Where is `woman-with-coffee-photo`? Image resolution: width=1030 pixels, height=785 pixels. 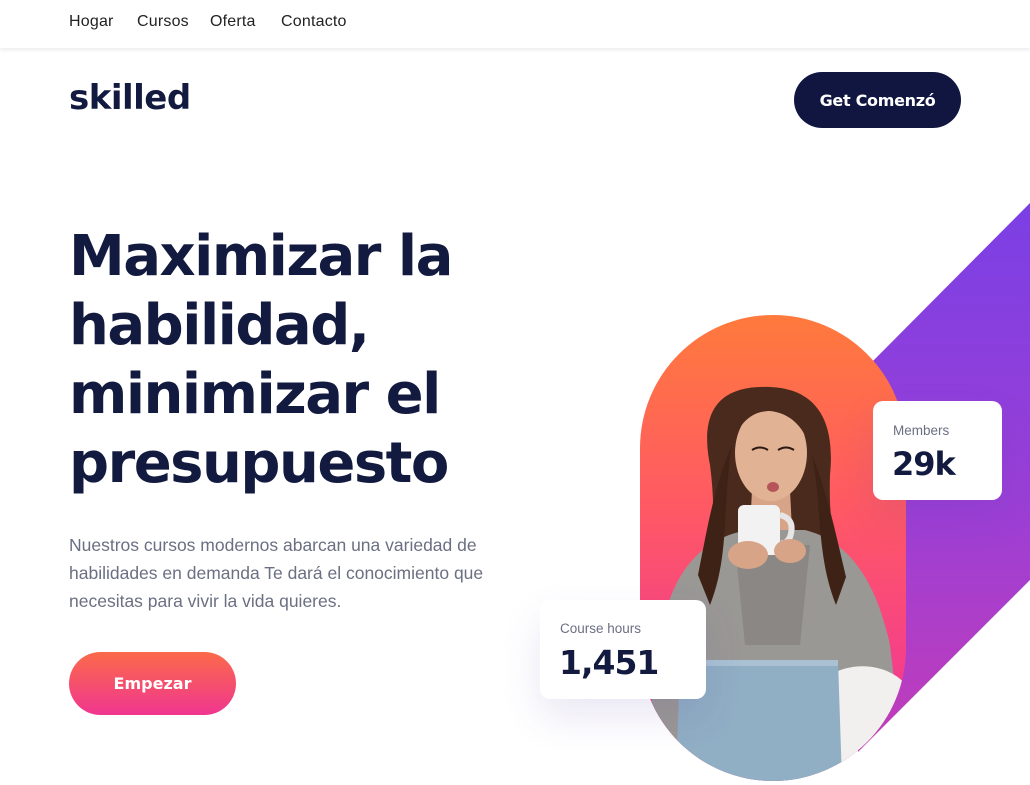 woman-with-coffee-photo is located at coordinates (773, 583).